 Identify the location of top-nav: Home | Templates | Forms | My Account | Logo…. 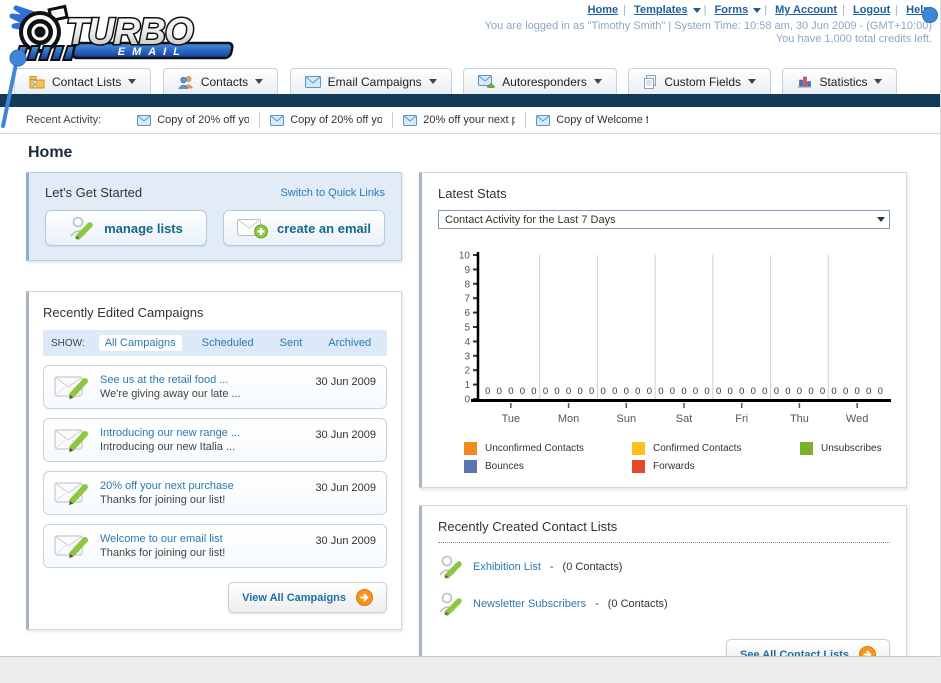
(758, 10).